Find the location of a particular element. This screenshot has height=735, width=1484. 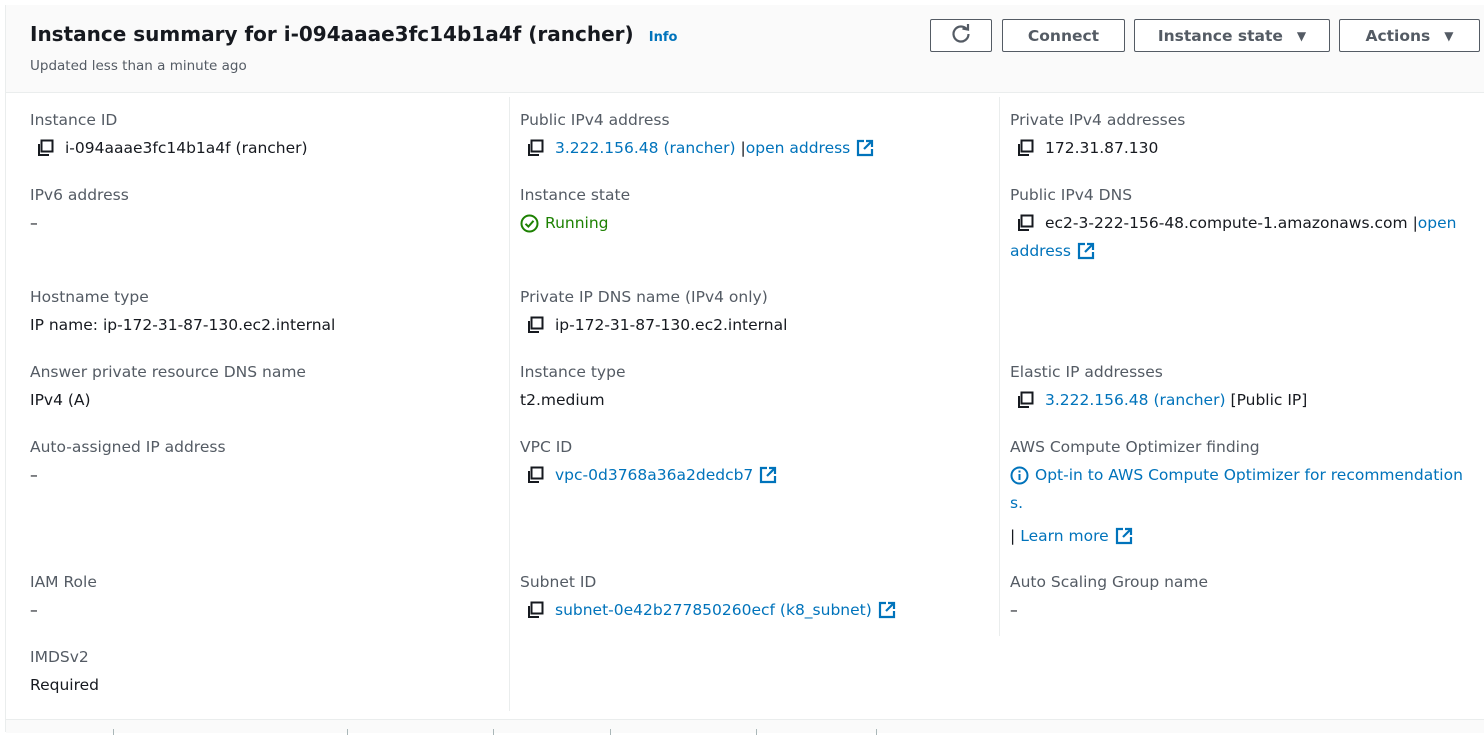

field-label: Instance type is located at coordinates (573, 372).